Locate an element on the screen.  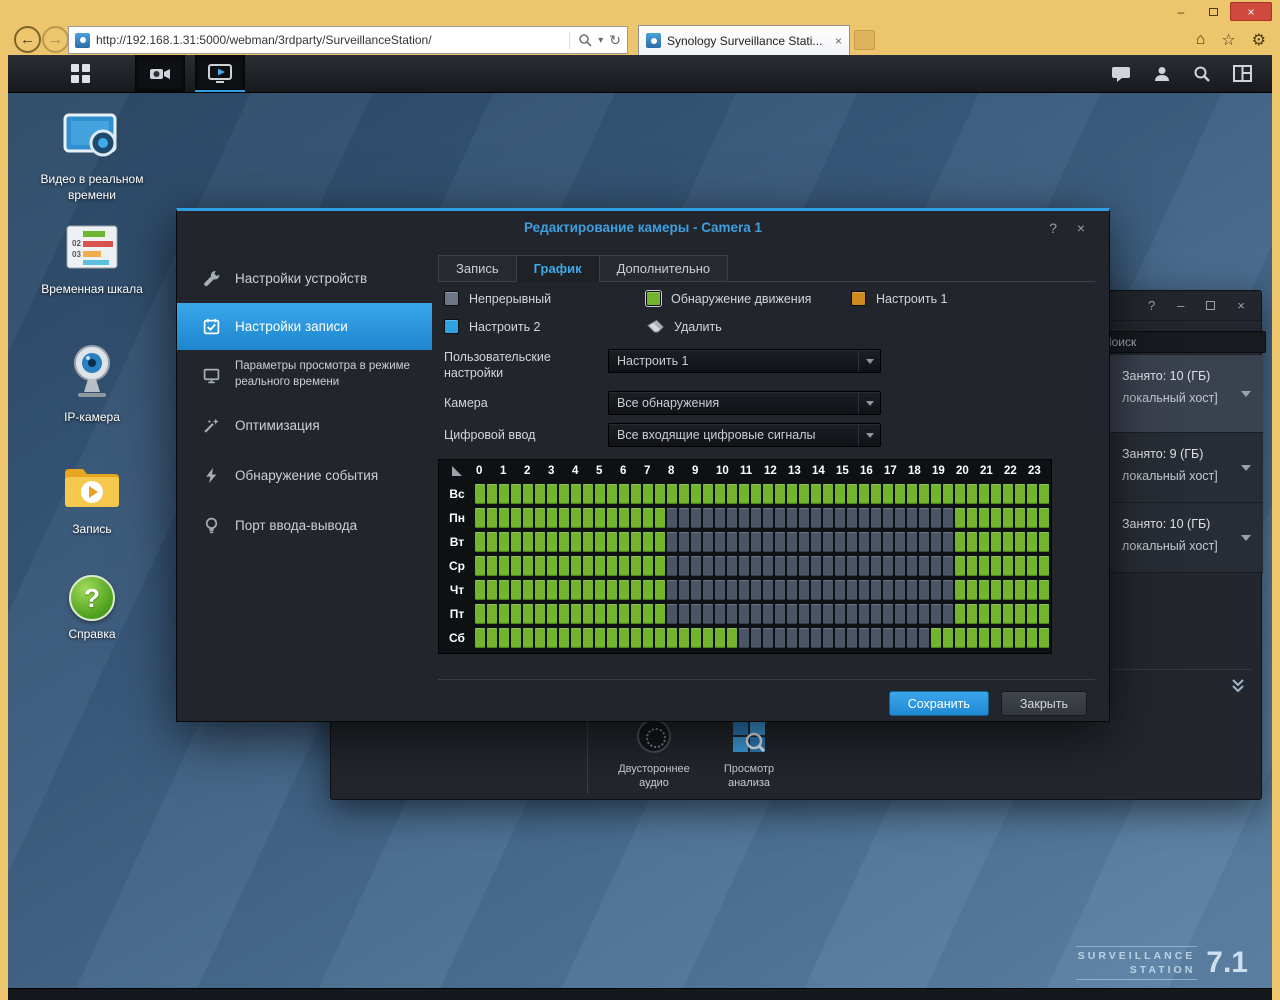
hour-label: 10 is located at coordinates (727, 471).